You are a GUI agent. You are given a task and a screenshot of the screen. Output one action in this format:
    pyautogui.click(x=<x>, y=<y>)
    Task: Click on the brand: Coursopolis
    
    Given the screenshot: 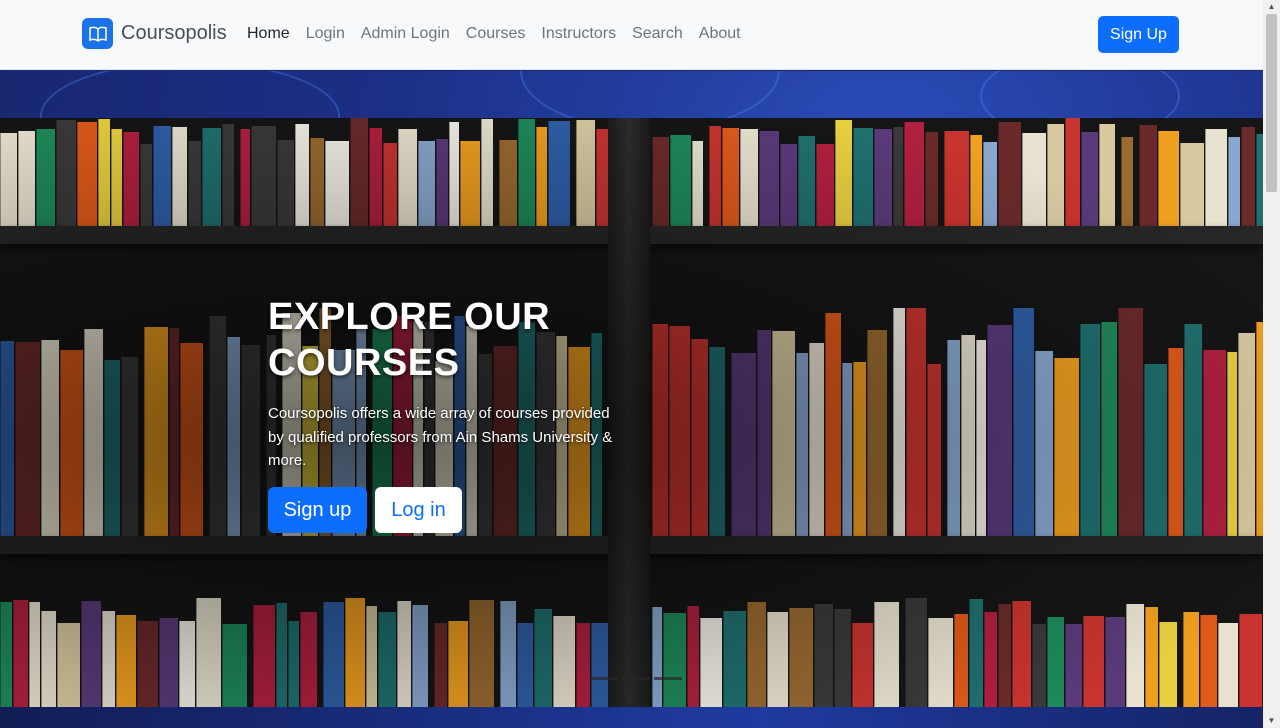 What is the action you would take?
    pyautogui.click(x=154, y=33)
    